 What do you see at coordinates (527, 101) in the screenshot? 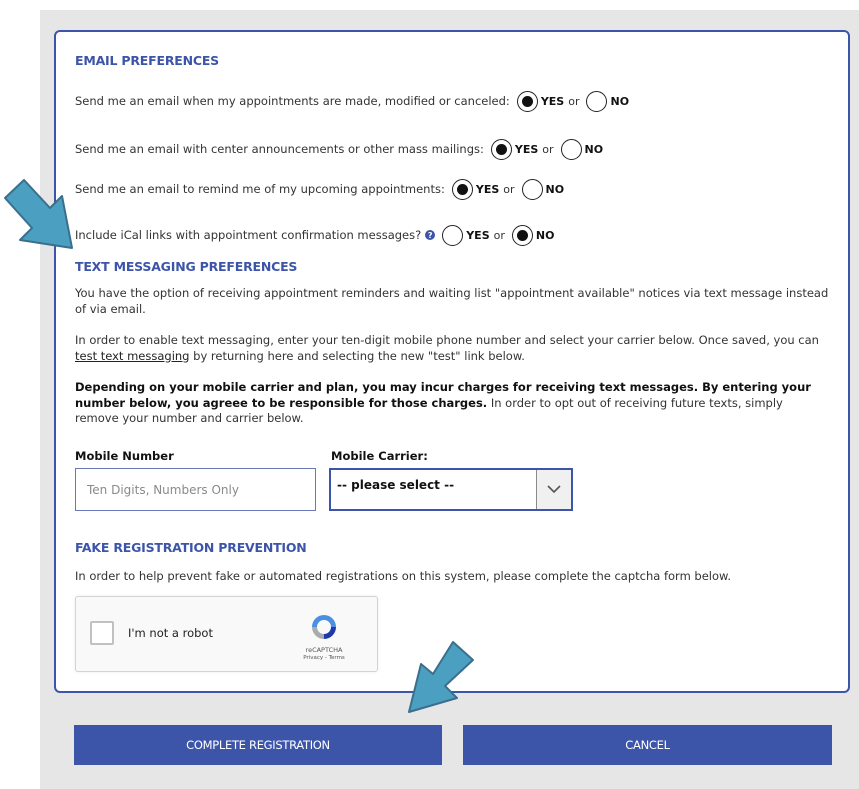
I see `email-appointments-yes-radio` at bounding box center [527, 101].